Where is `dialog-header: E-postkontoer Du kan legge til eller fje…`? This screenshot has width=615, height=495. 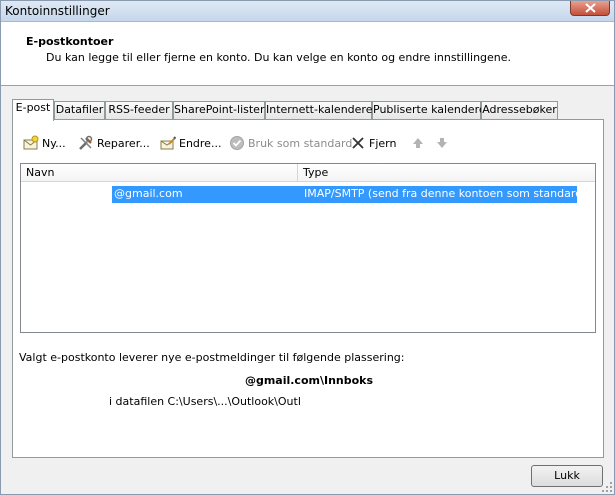
dialog-header: E-postkontoer Du kan legge til eller fje… is located at coordinates (307, 54).